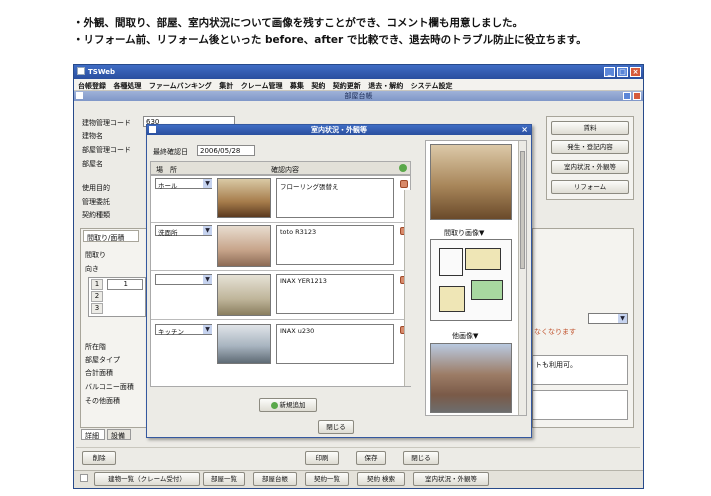 The image size is (711, 496). I want to click on image-room, so click(471, 182).